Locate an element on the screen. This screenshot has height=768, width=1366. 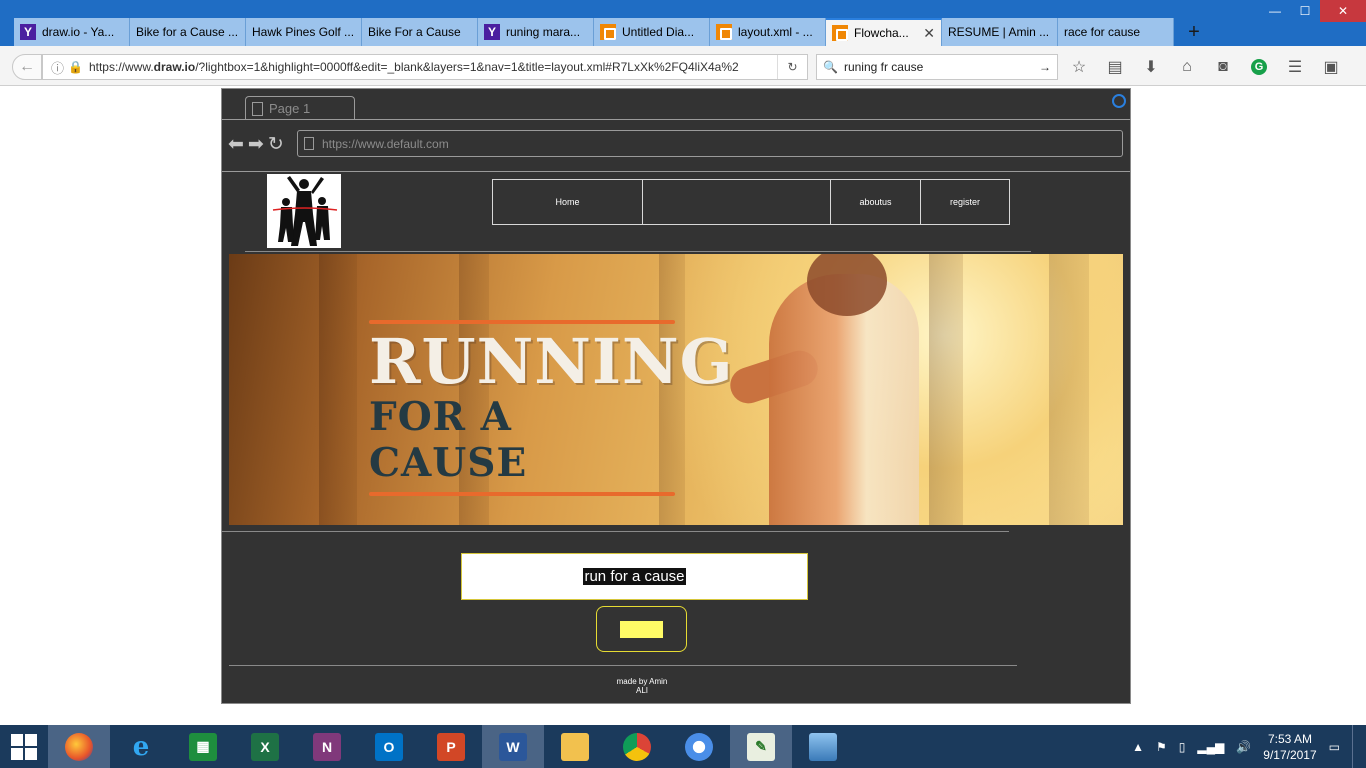
maximize-button: ☐ is located at coordinates (1305, 11).